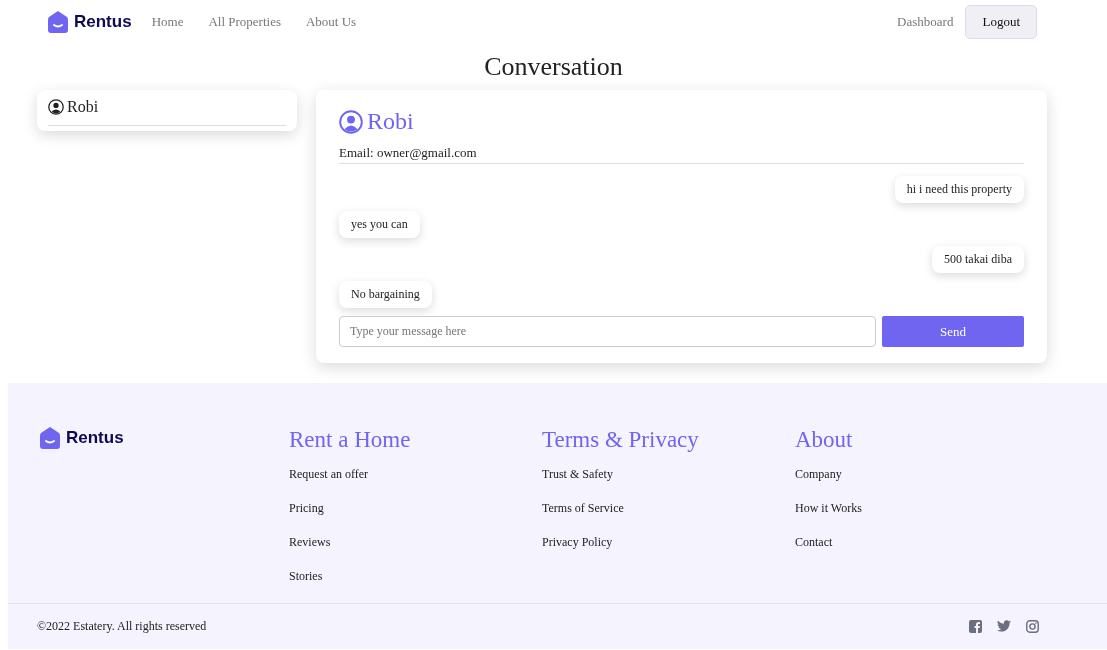 The height and width of the screenshot is (650, 1107). What do you see at coordinates (331, 22) in the screenshot?
I see `nav-link: About Us` at bounding box center [331, 22].